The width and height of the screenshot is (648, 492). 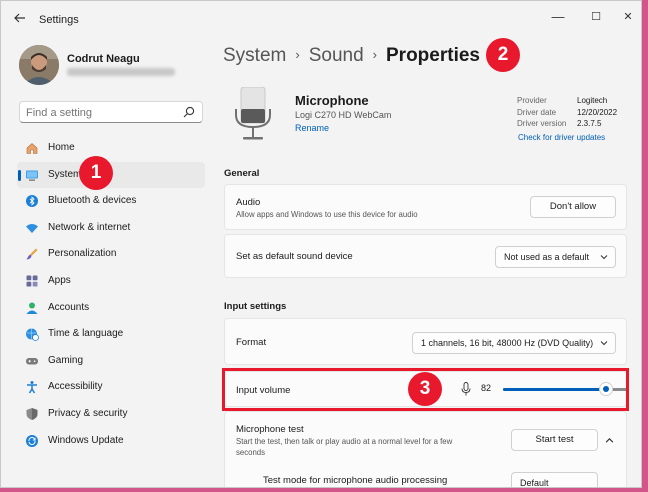 I want to click on arrow-left-icon, so click(x=19, y=18).